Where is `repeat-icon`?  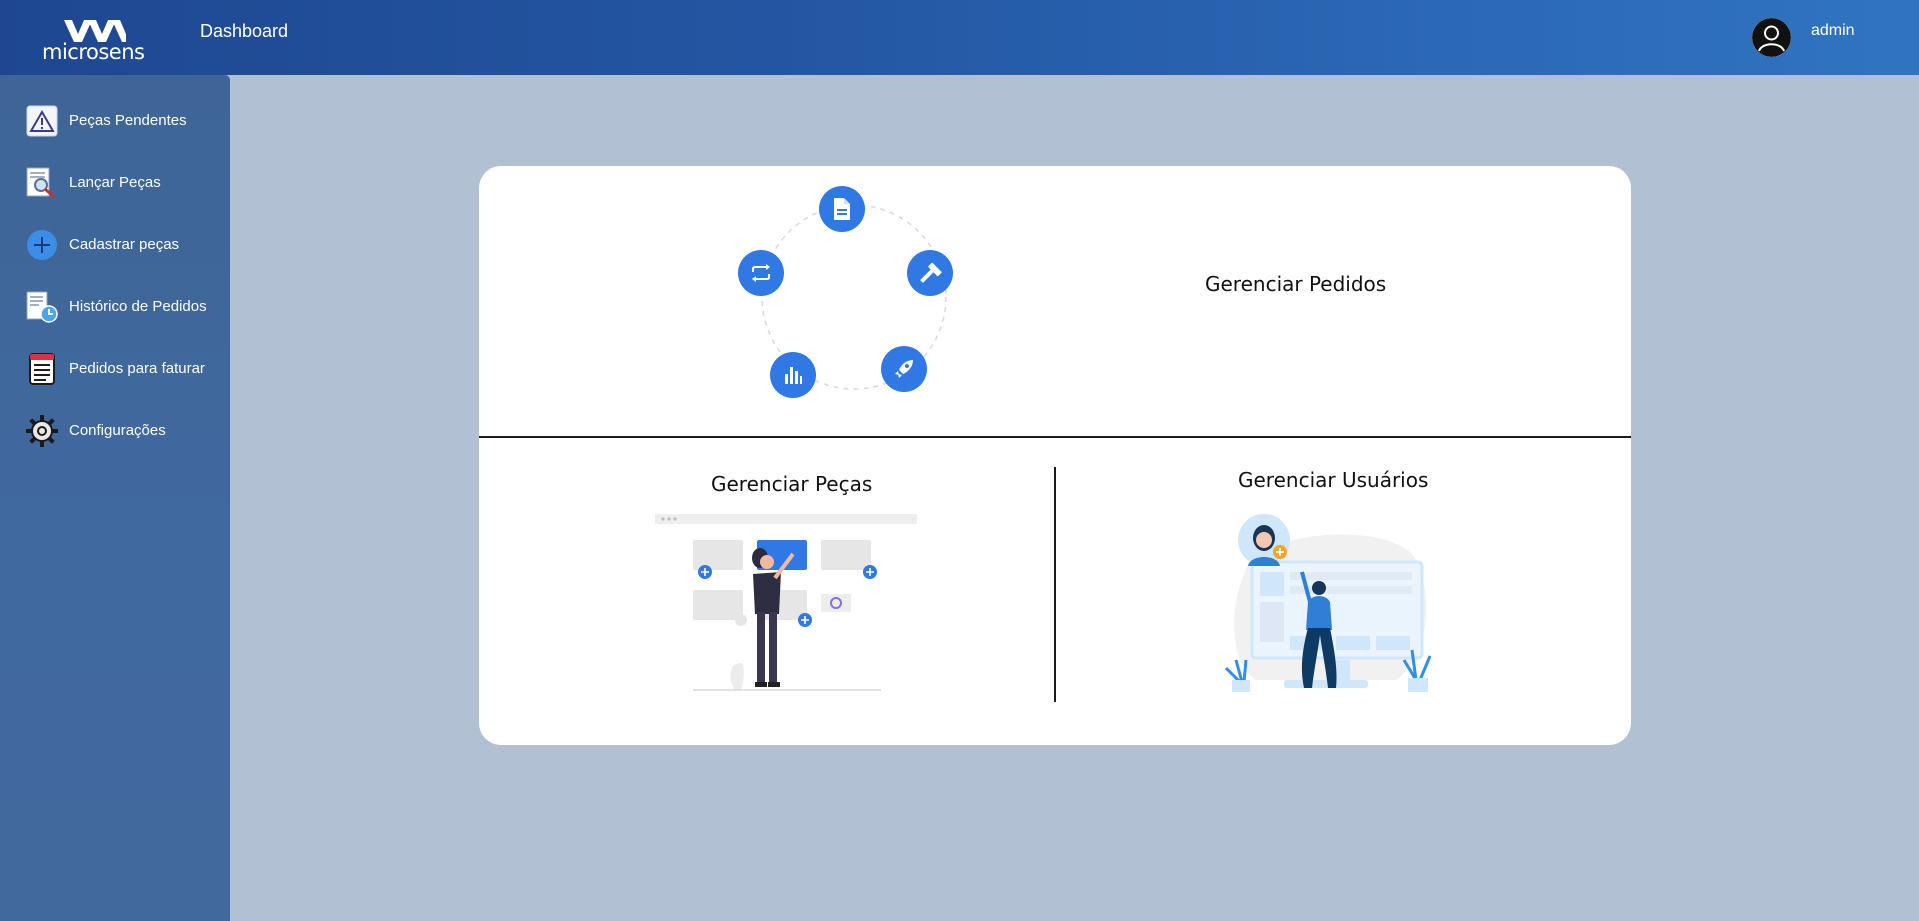 repeat-icon is located at coordinates (761, 273).